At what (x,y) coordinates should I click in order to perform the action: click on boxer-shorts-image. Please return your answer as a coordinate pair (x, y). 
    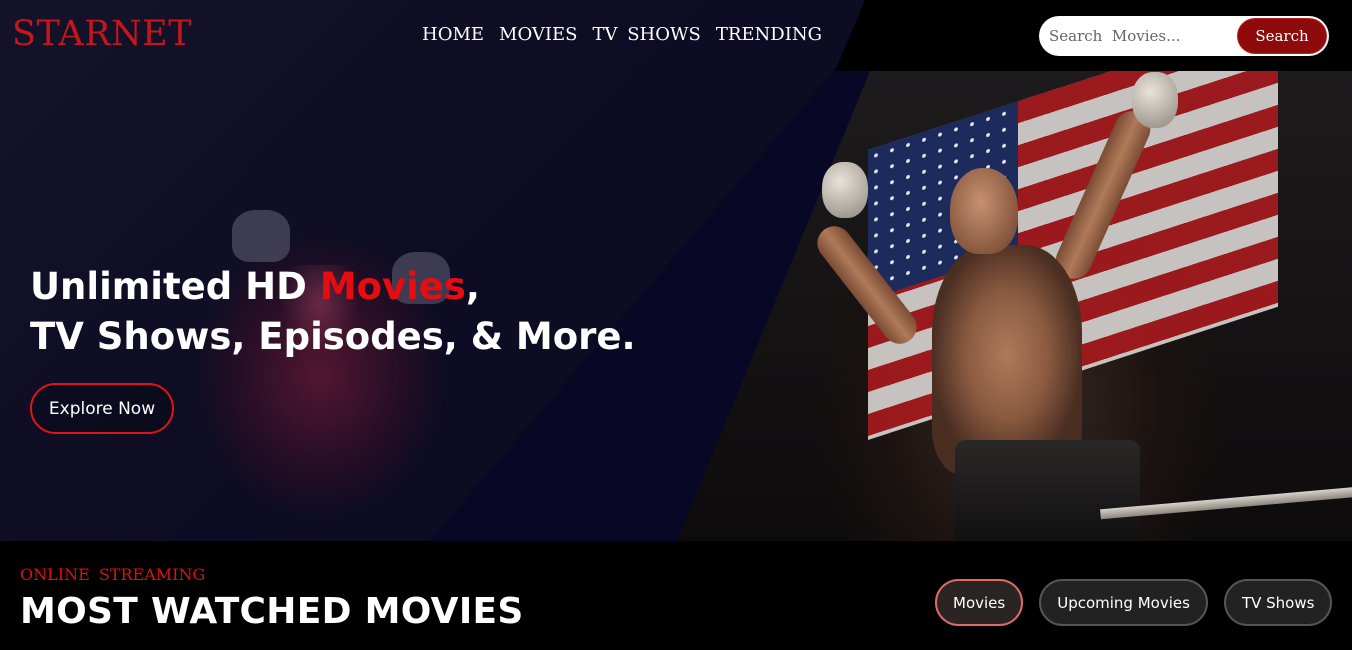
    Looking at the image, I should click on (1047, 490).